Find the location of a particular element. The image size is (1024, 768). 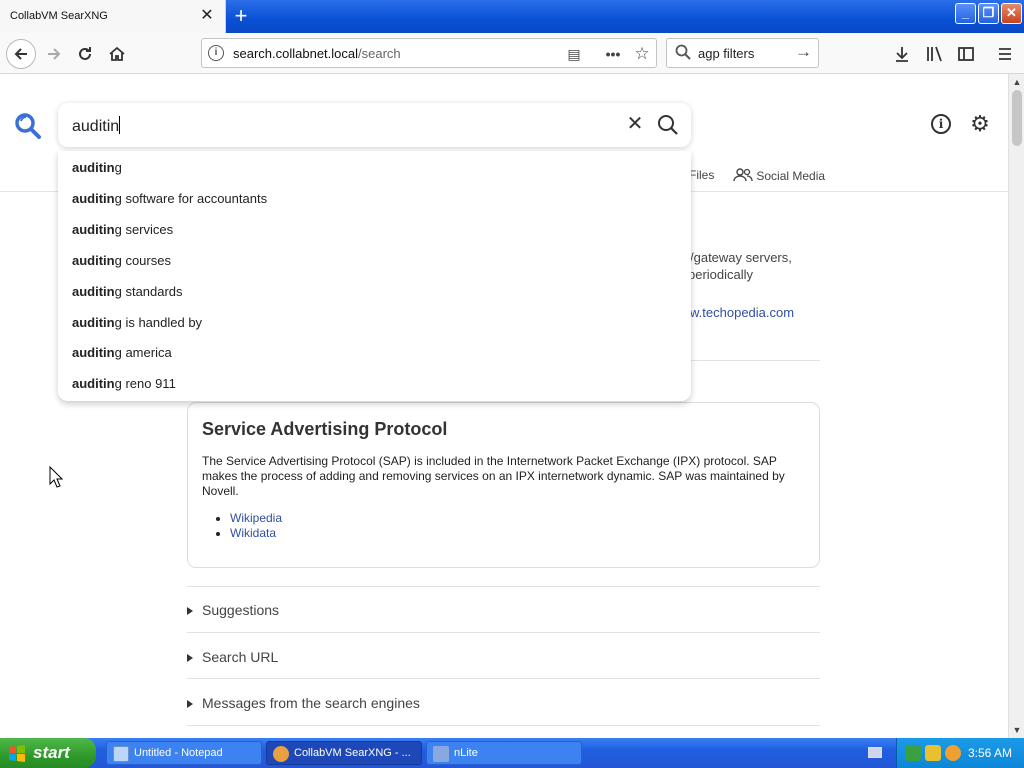

tab-title: CollabVM SearXNG is located at coordinates (59, 16).